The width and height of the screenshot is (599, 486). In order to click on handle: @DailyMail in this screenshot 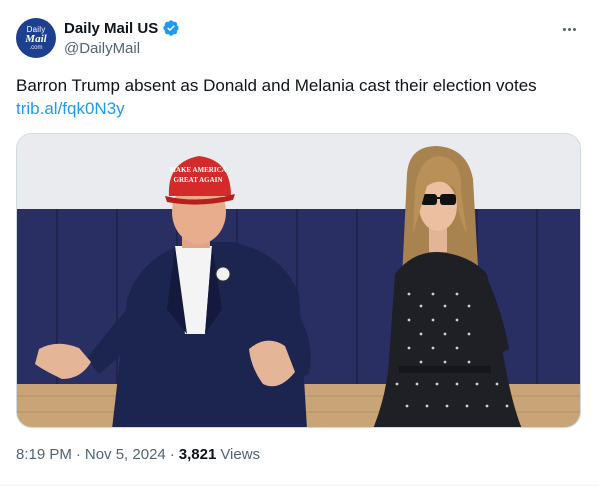, I will do `click(102, 48)`.